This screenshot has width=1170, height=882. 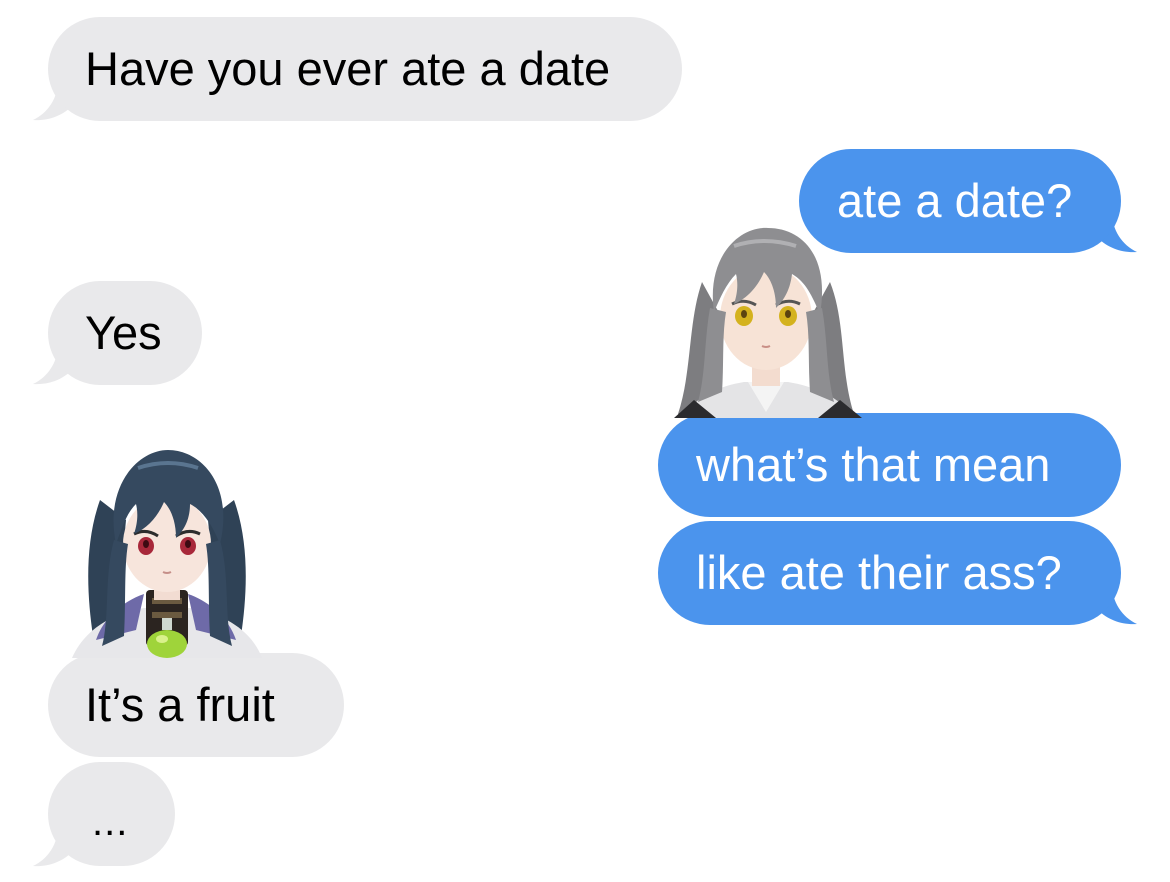 I want to click on incoming-message-bubble: Have you ever ate a date, so click(x=365, y=69).